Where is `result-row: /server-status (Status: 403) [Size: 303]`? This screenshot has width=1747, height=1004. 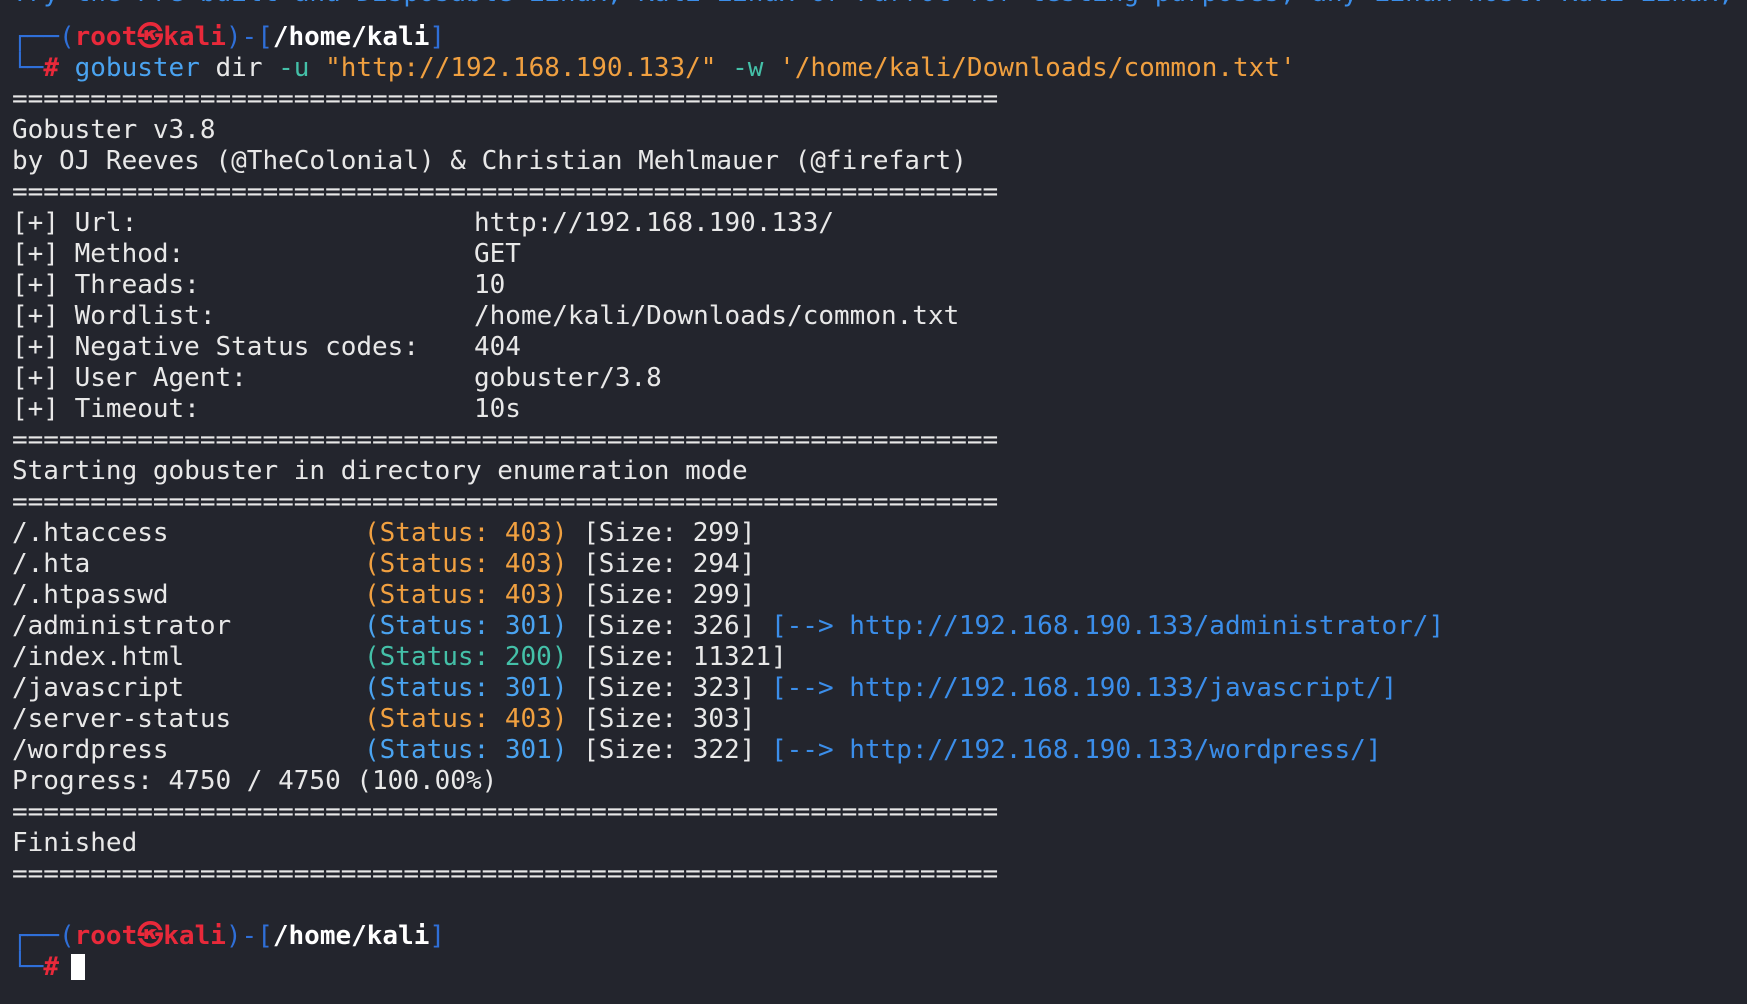
result-row: /server-status (Status: 403) [Size: 303] is located at coordinates (879, 719).